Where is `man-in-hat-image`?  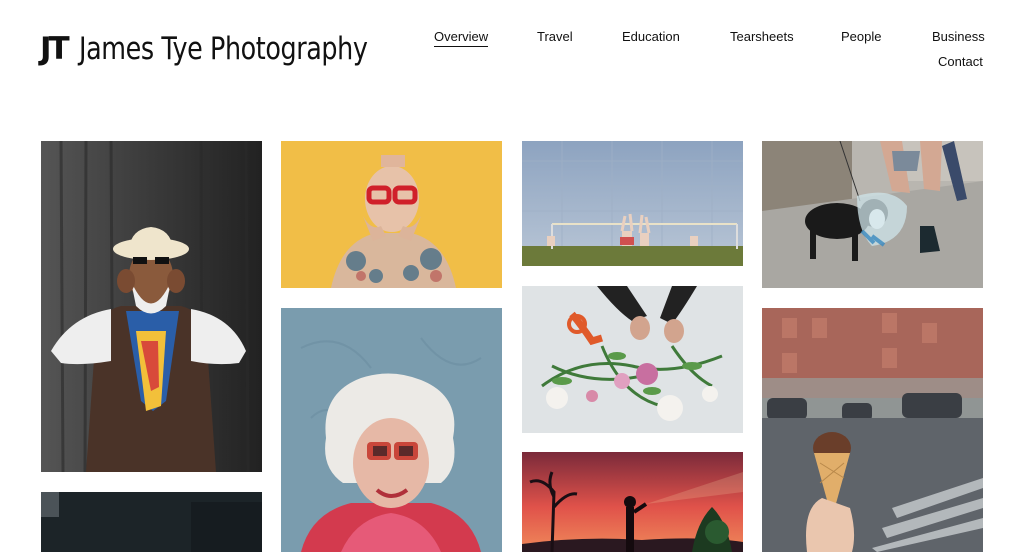 man-in-hat-image is located at coordinates (151, 306).